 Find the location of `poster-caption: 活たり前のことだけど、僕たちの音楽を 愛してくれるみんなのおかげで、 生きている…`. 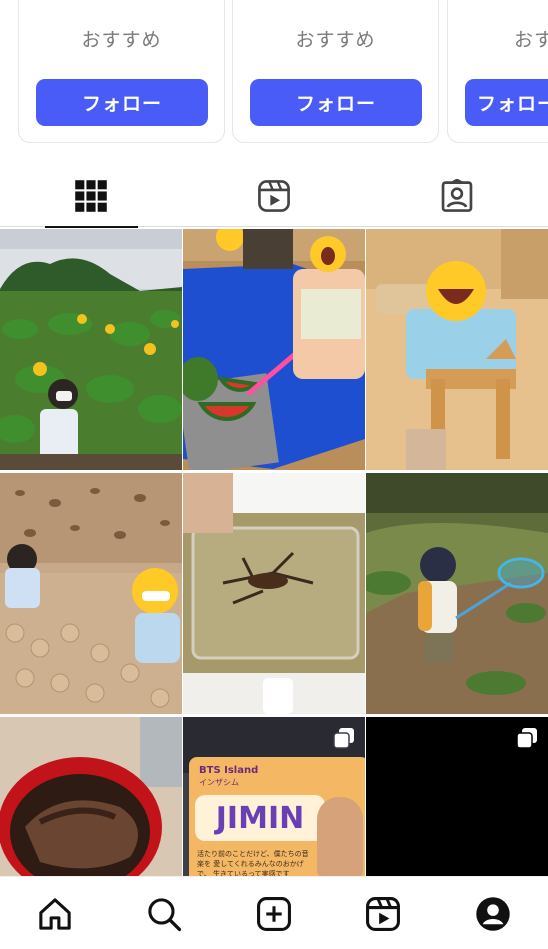

poster-caption: 活たり前のことだけど、僕たちの音楽を 愛してくれるみんなのおかげで、 生きている… is located at coordinates (253, 863).